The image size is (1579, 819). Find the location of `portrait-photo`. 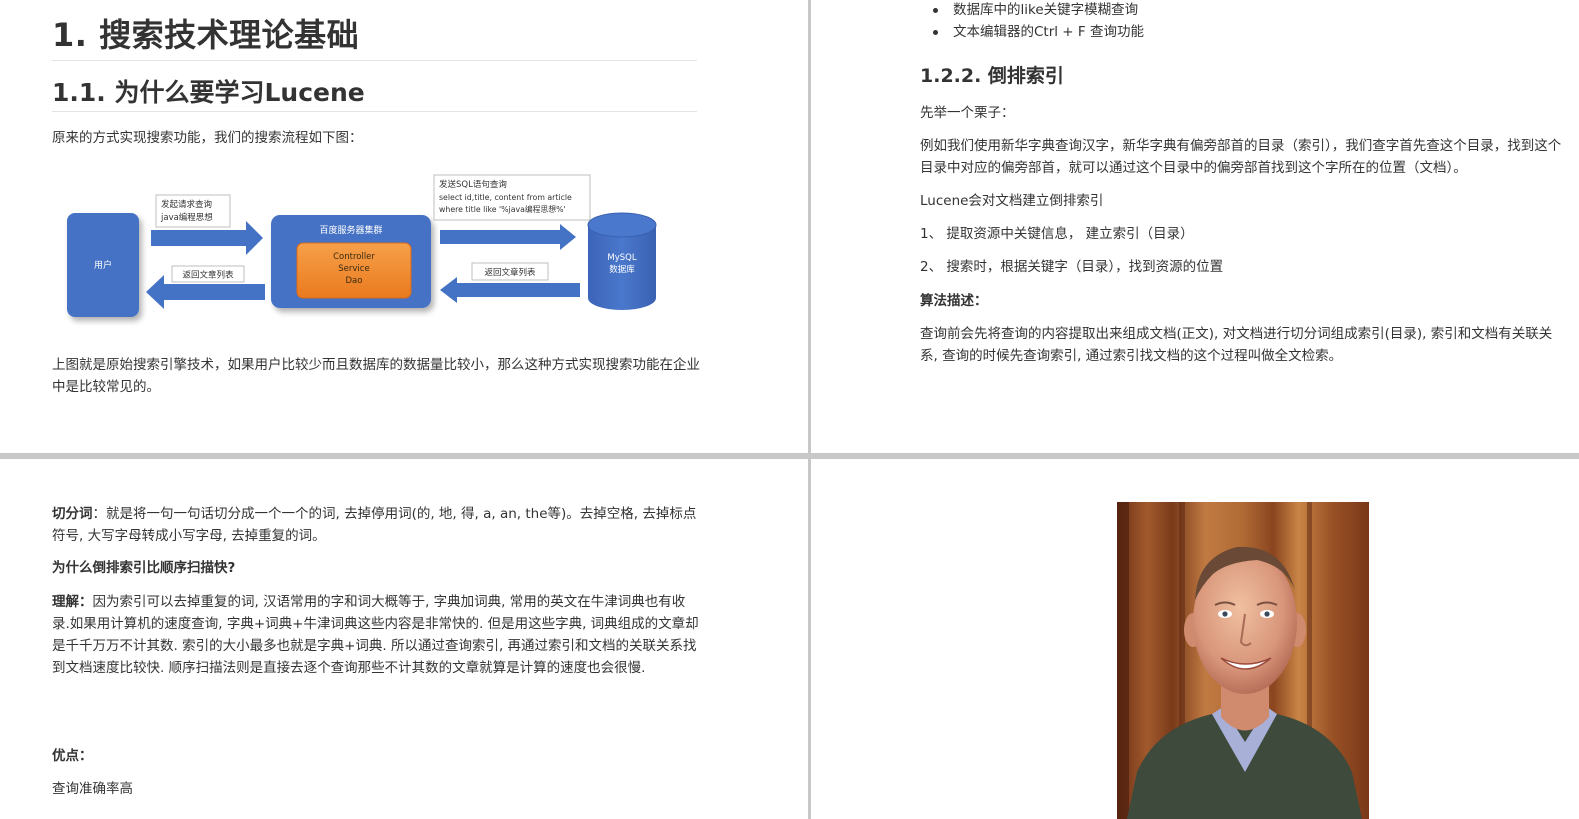

portrait-photo is located at coordinates (1243, 660).